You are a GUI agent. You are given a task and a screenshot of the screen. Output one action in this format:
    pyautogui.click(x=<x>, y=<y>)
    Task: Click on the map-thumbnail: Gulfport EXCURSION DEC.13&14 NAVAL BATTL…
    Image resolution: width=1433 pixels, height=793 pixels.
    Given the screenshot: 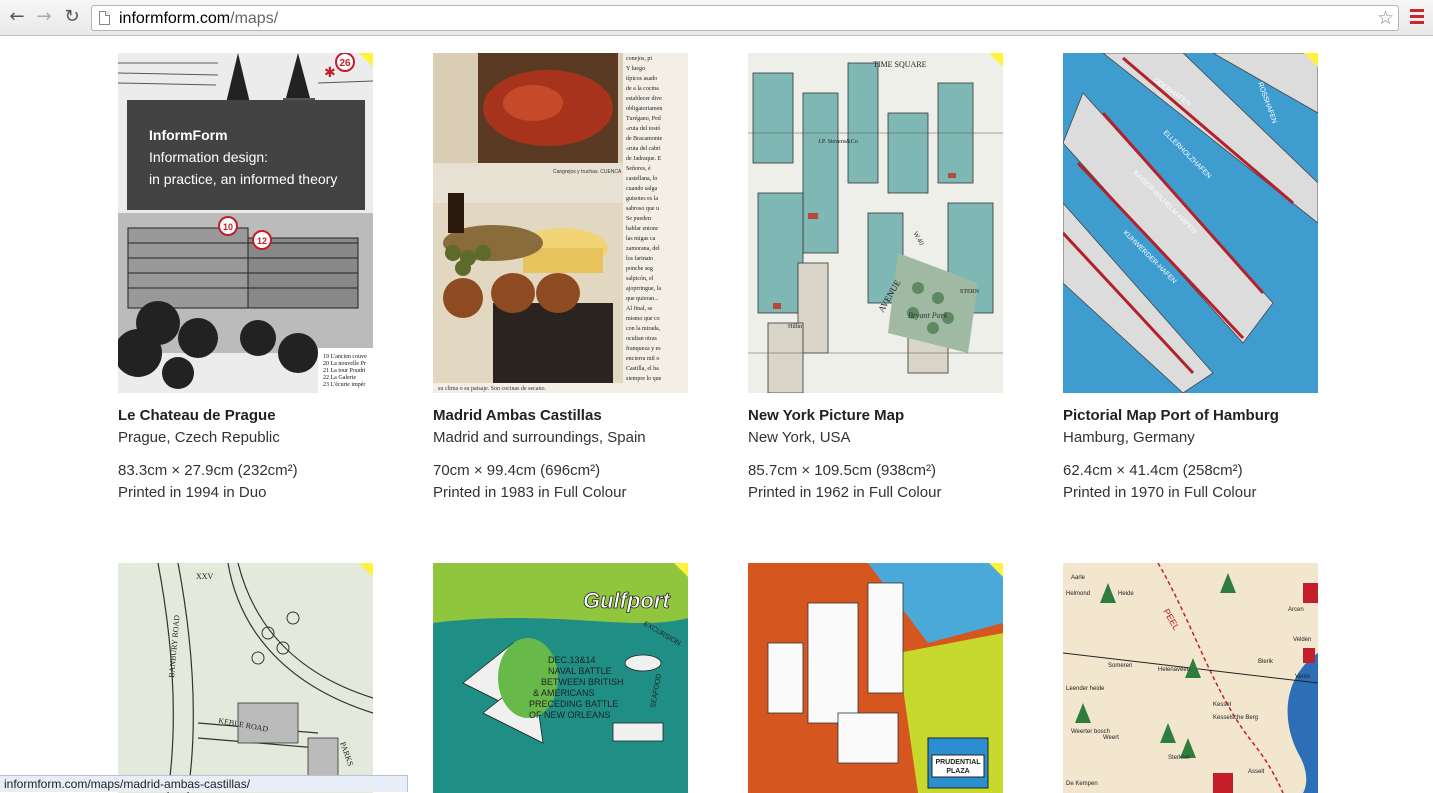 What is the action you would take?
    pyautogui.click(x=560, y=678)
    